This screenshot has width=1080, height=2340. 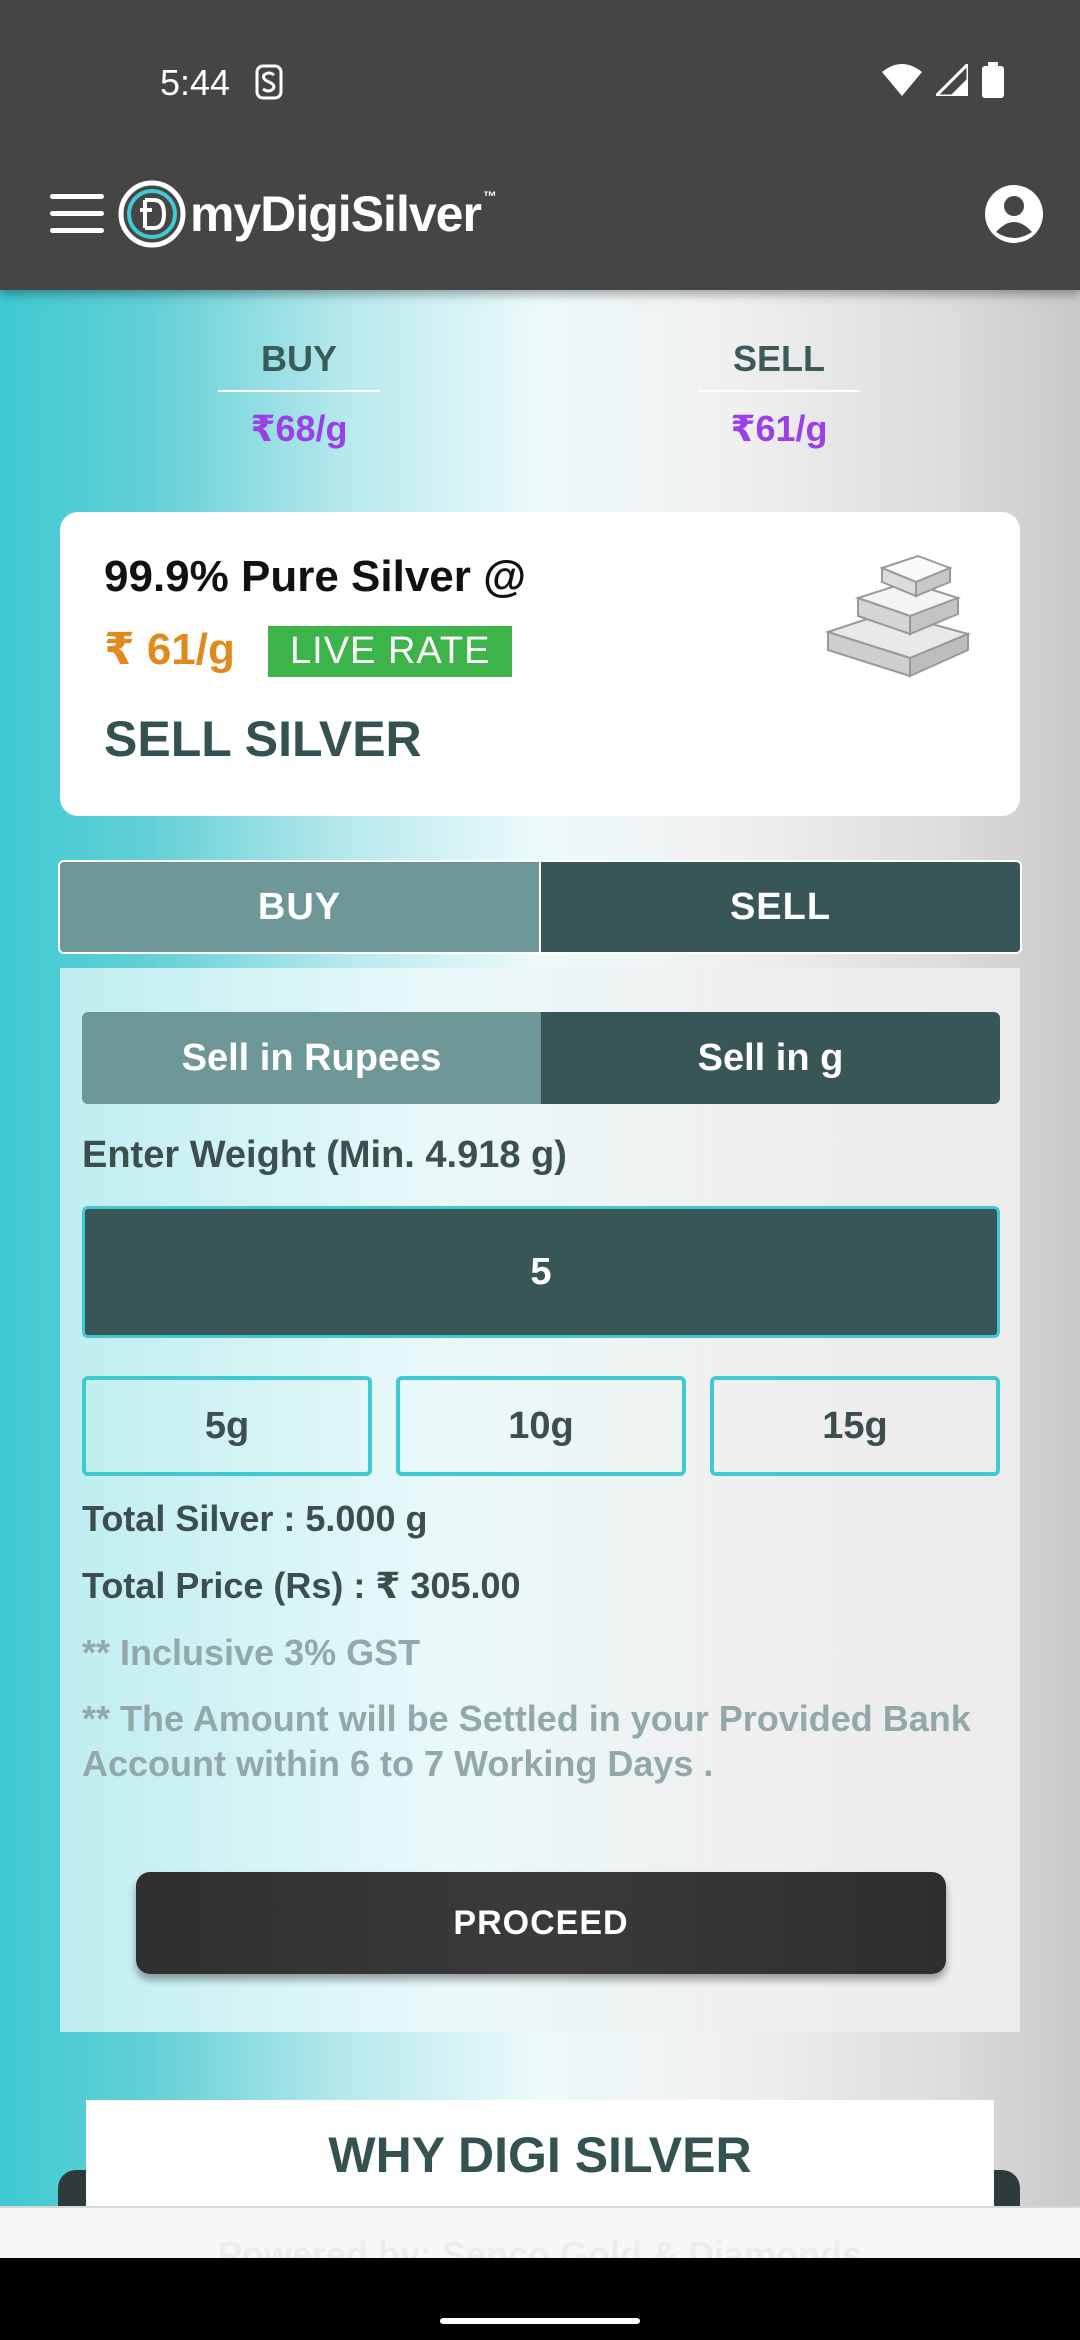 I want to click on app-logo: myDigiSilver ™, so click(x=307, y=214).